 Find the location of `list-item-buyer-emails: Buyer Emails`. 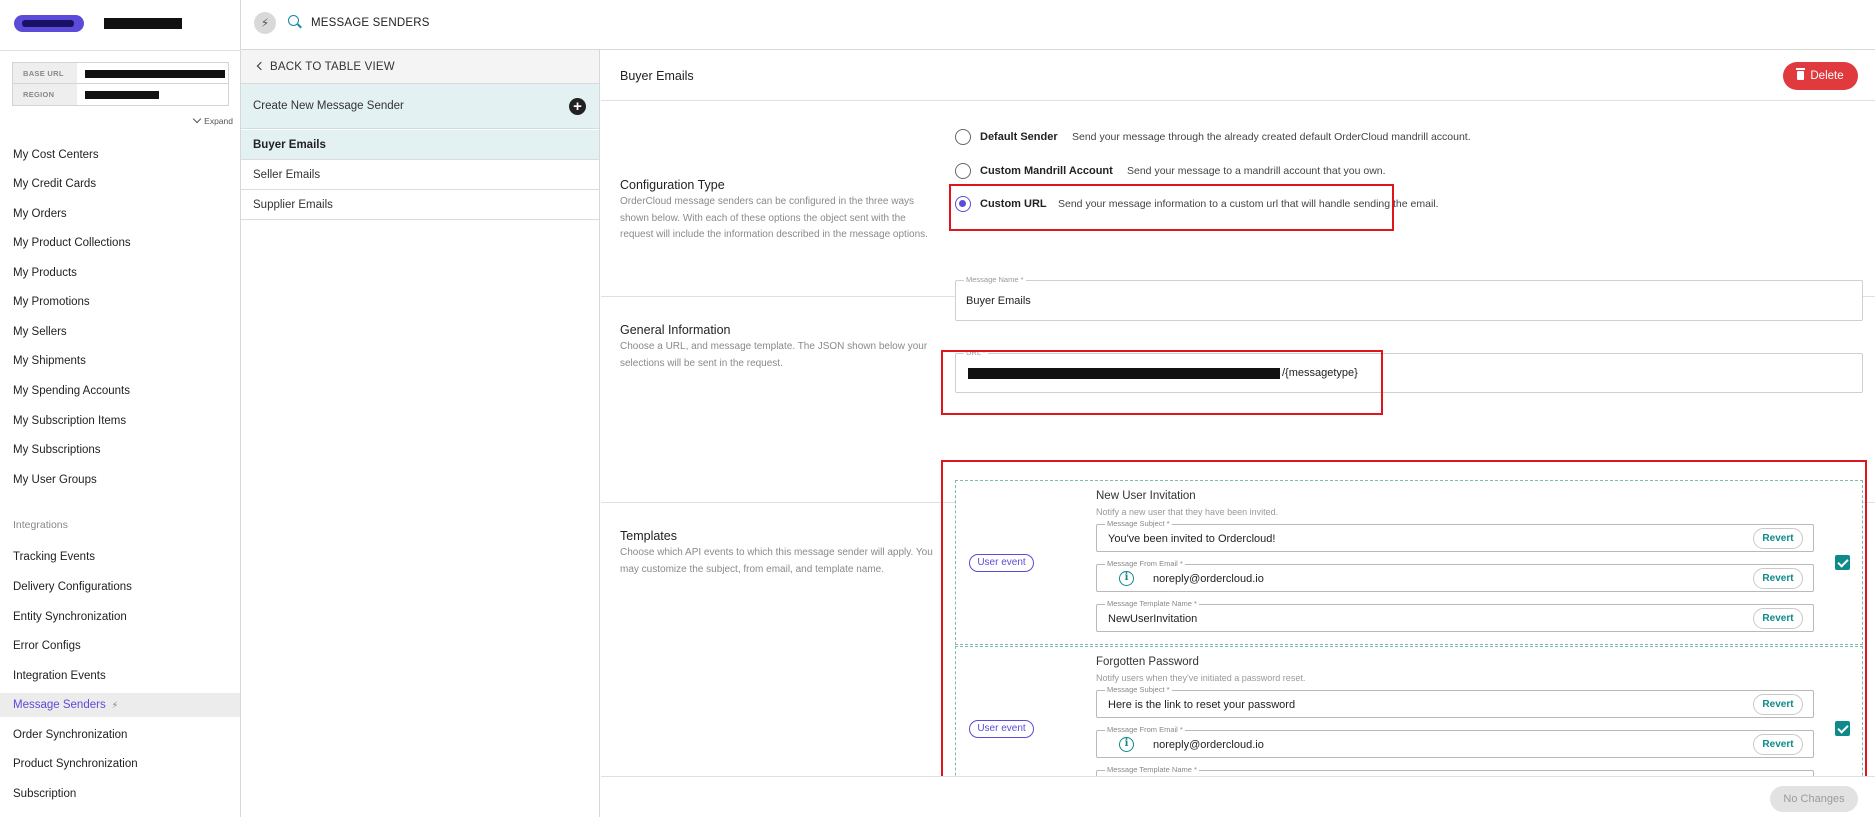

list-item-buyer-emails: Buyer Emails is located at coordinates (420, 145).